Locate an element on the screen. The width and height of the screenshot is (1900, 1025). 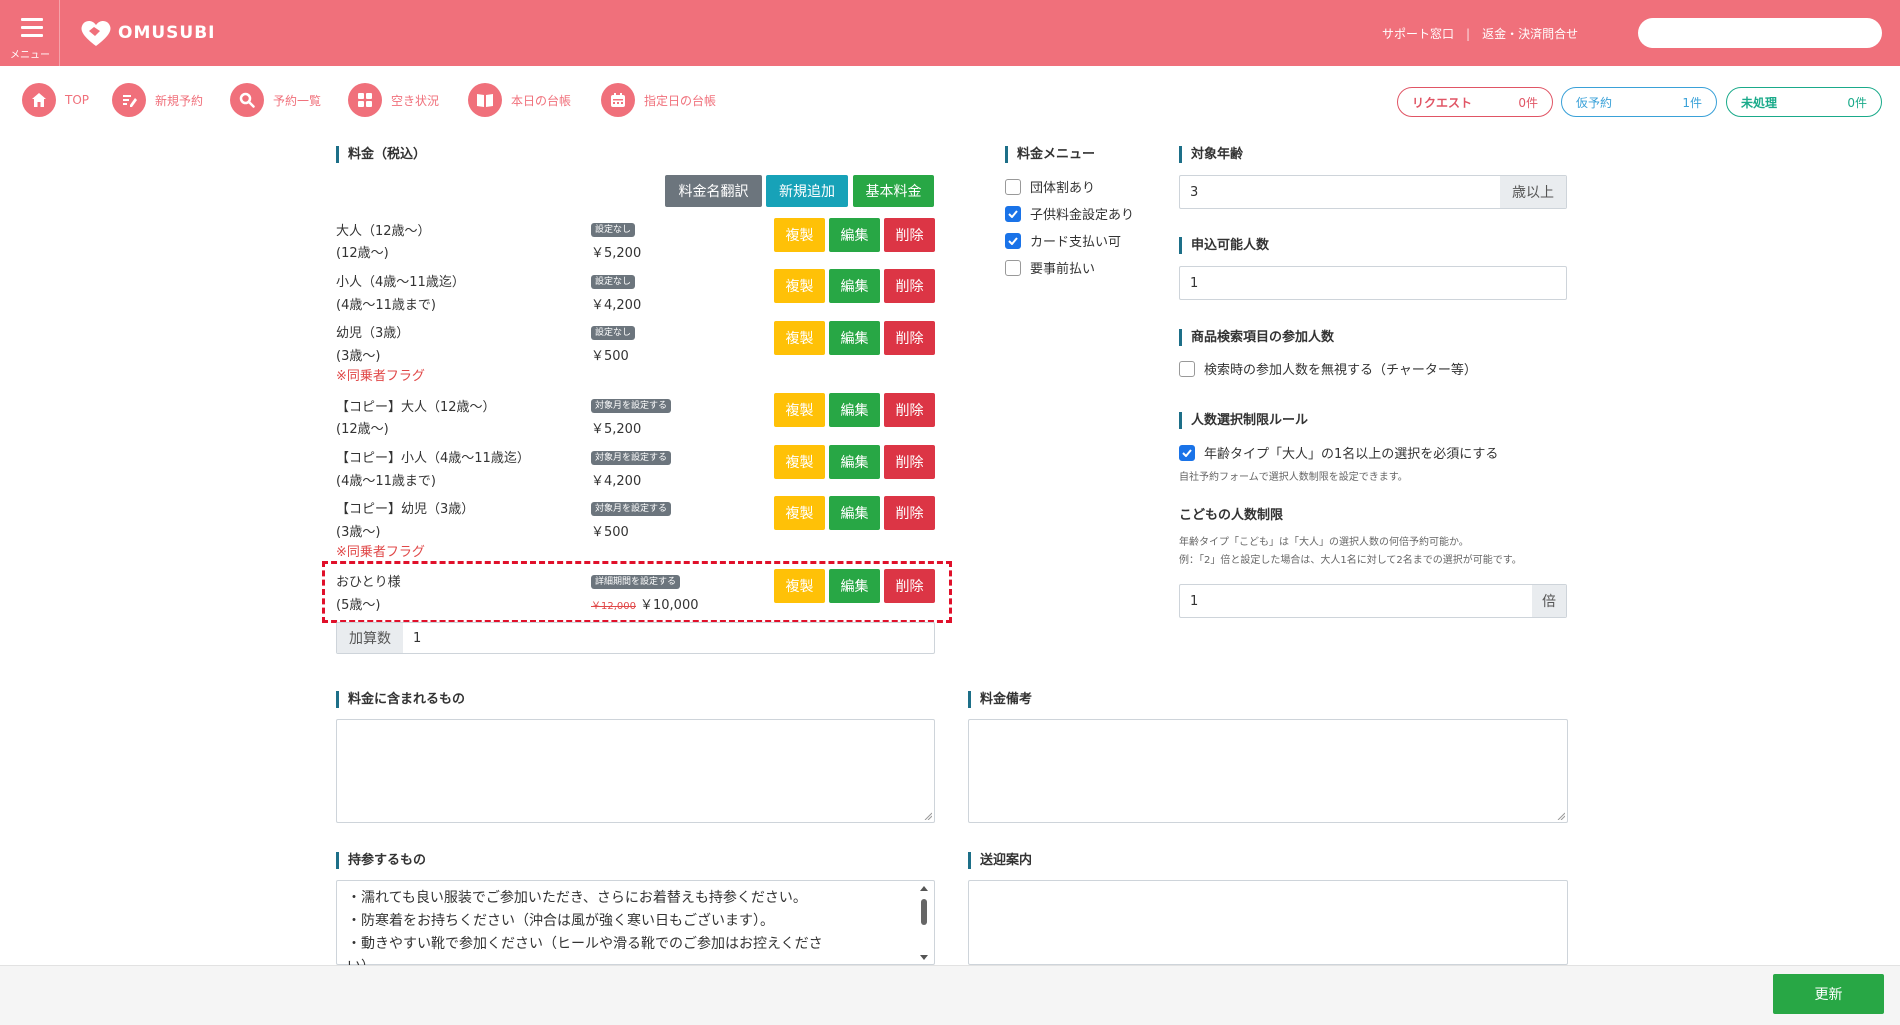
price-row-name: 【コピー】小人（4歳〜11歳迄） is located at coordinates (433, 458).